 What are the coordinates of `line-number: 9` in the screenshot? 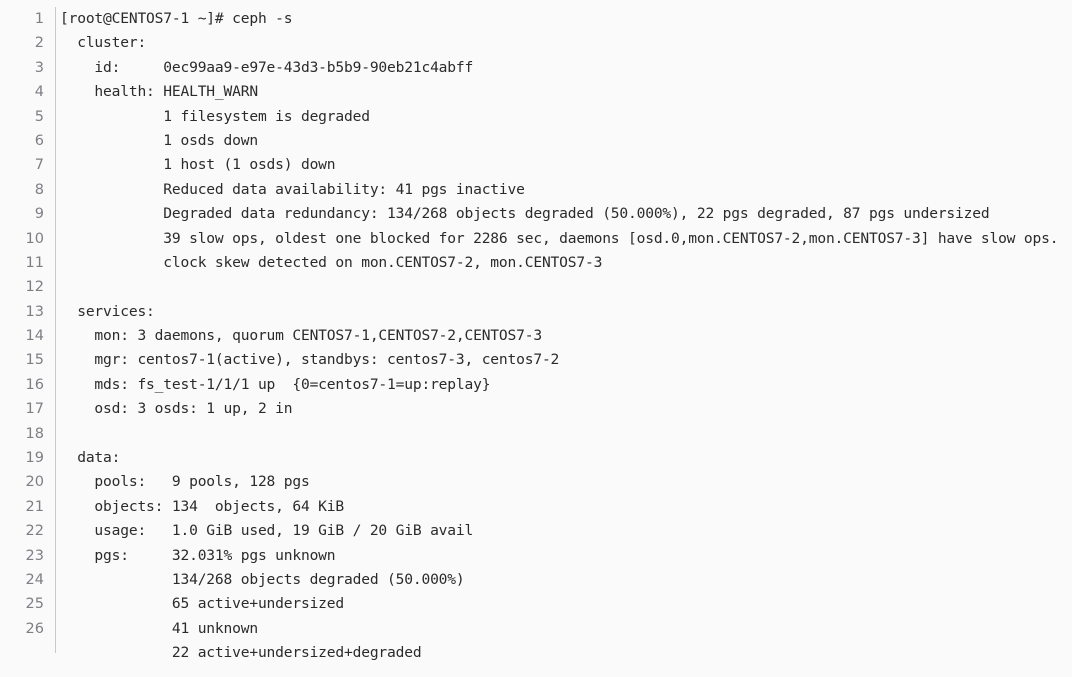 It's located at (39, 214).